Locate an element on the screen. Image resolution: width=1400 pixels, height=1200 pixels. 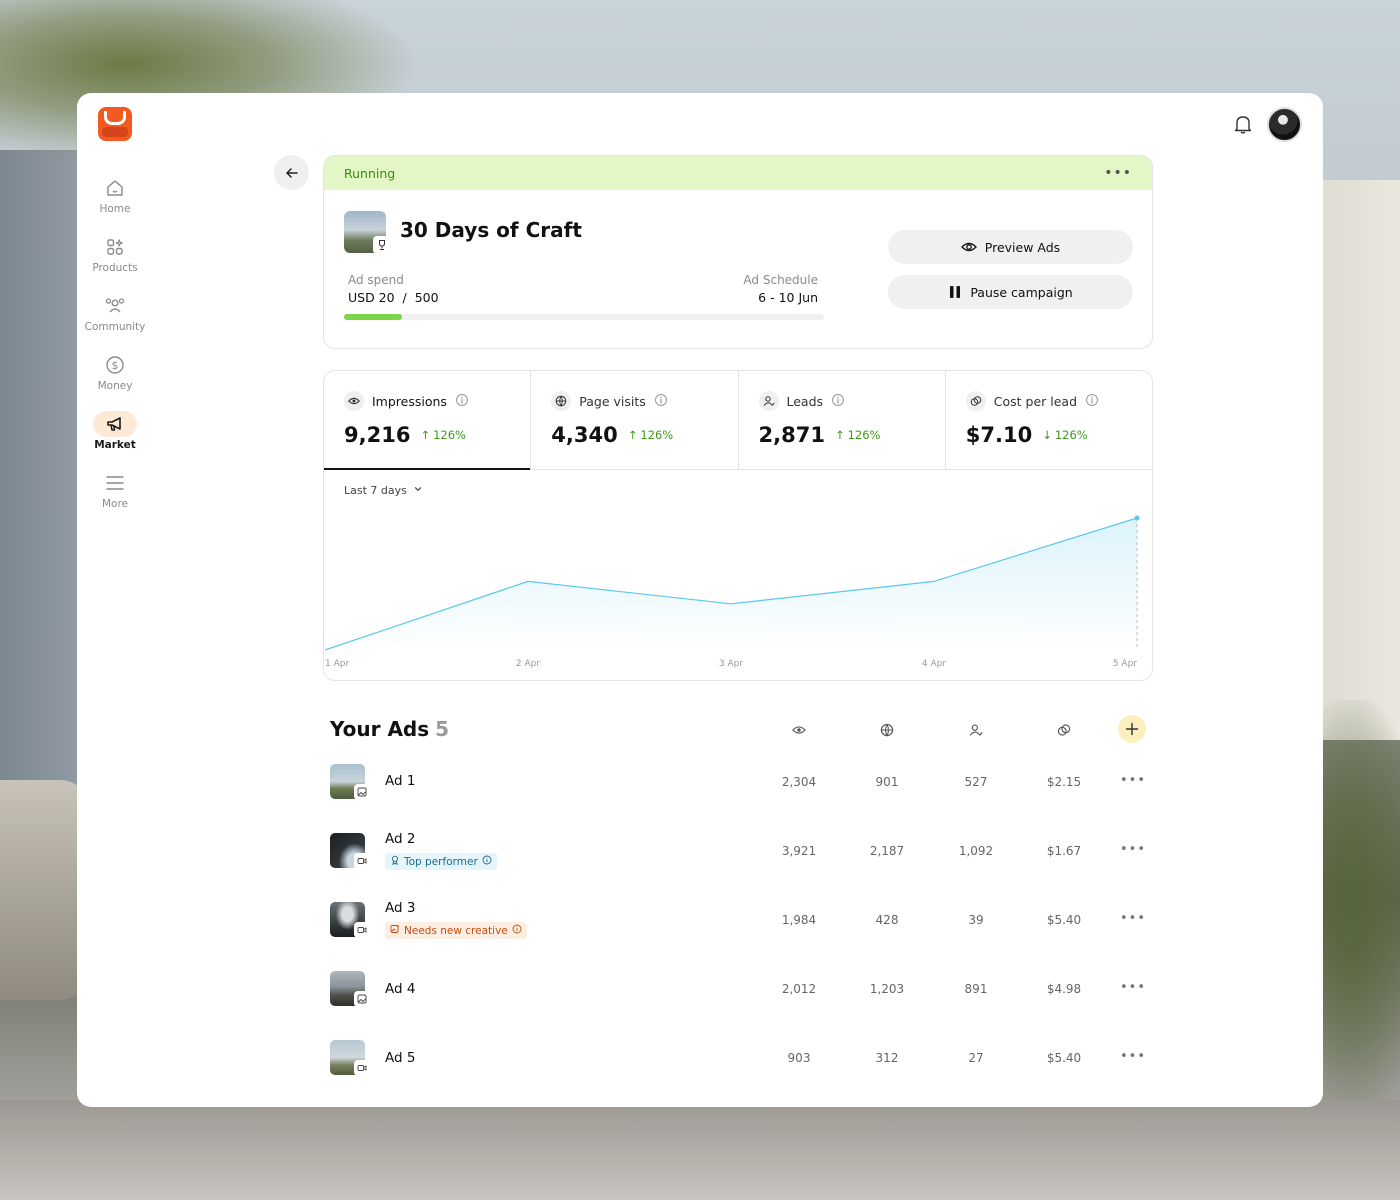
ad-impressions: 3,921 is located at coordinates (799, 851).